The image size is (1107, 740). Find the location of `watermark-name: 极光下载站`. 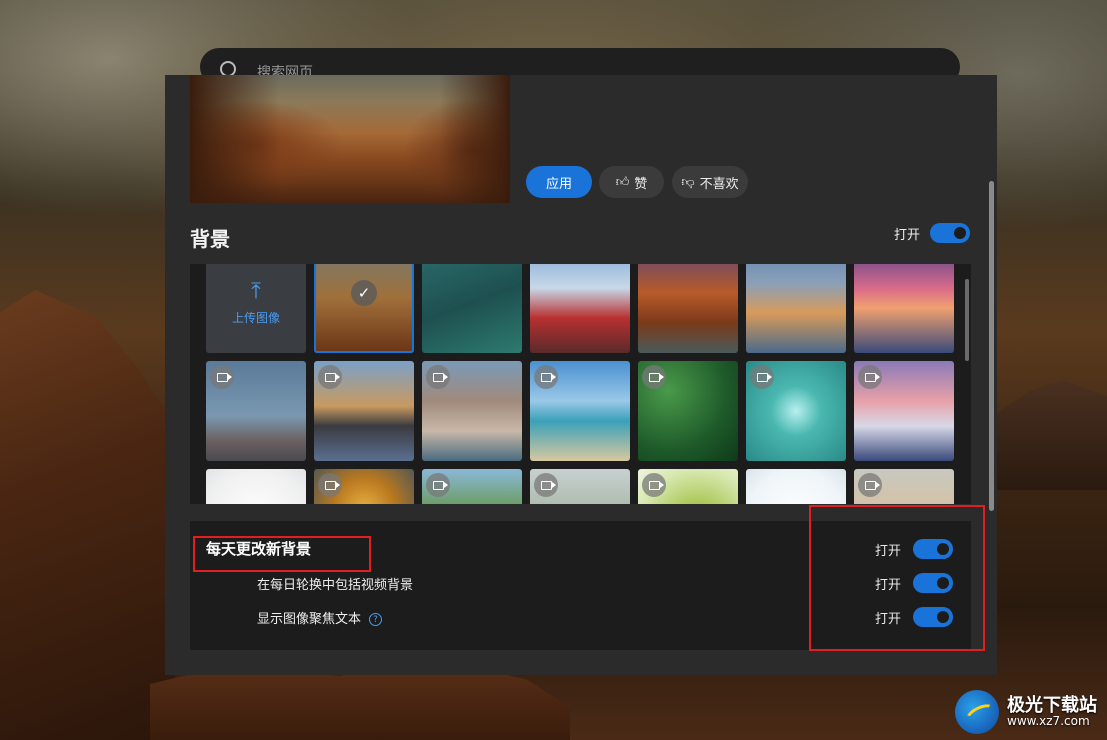

watermark-name: 极光下载站 is located at coordinates (1052, 705).